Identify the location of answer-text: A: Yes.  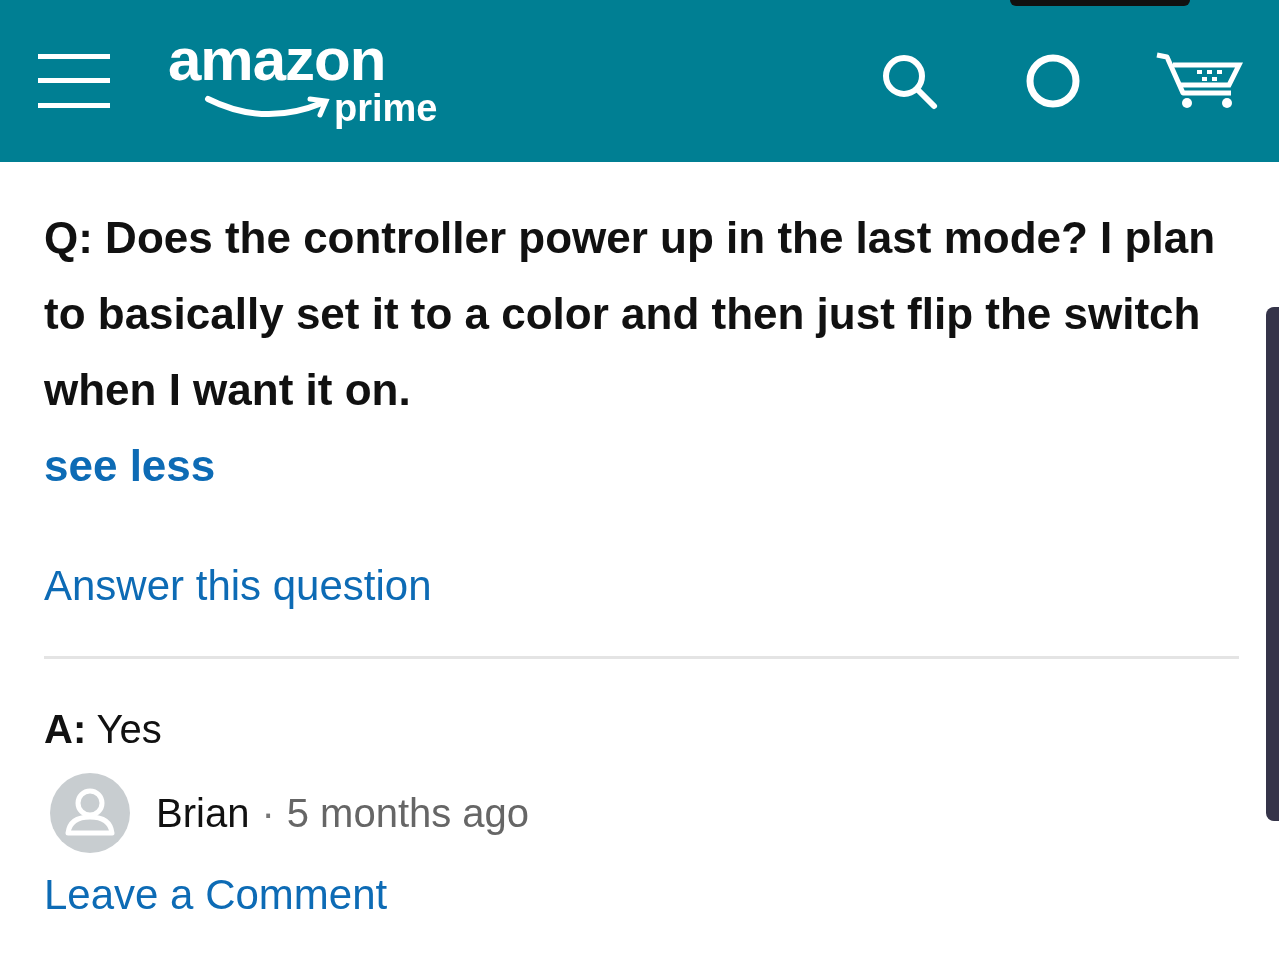
(103, 729).